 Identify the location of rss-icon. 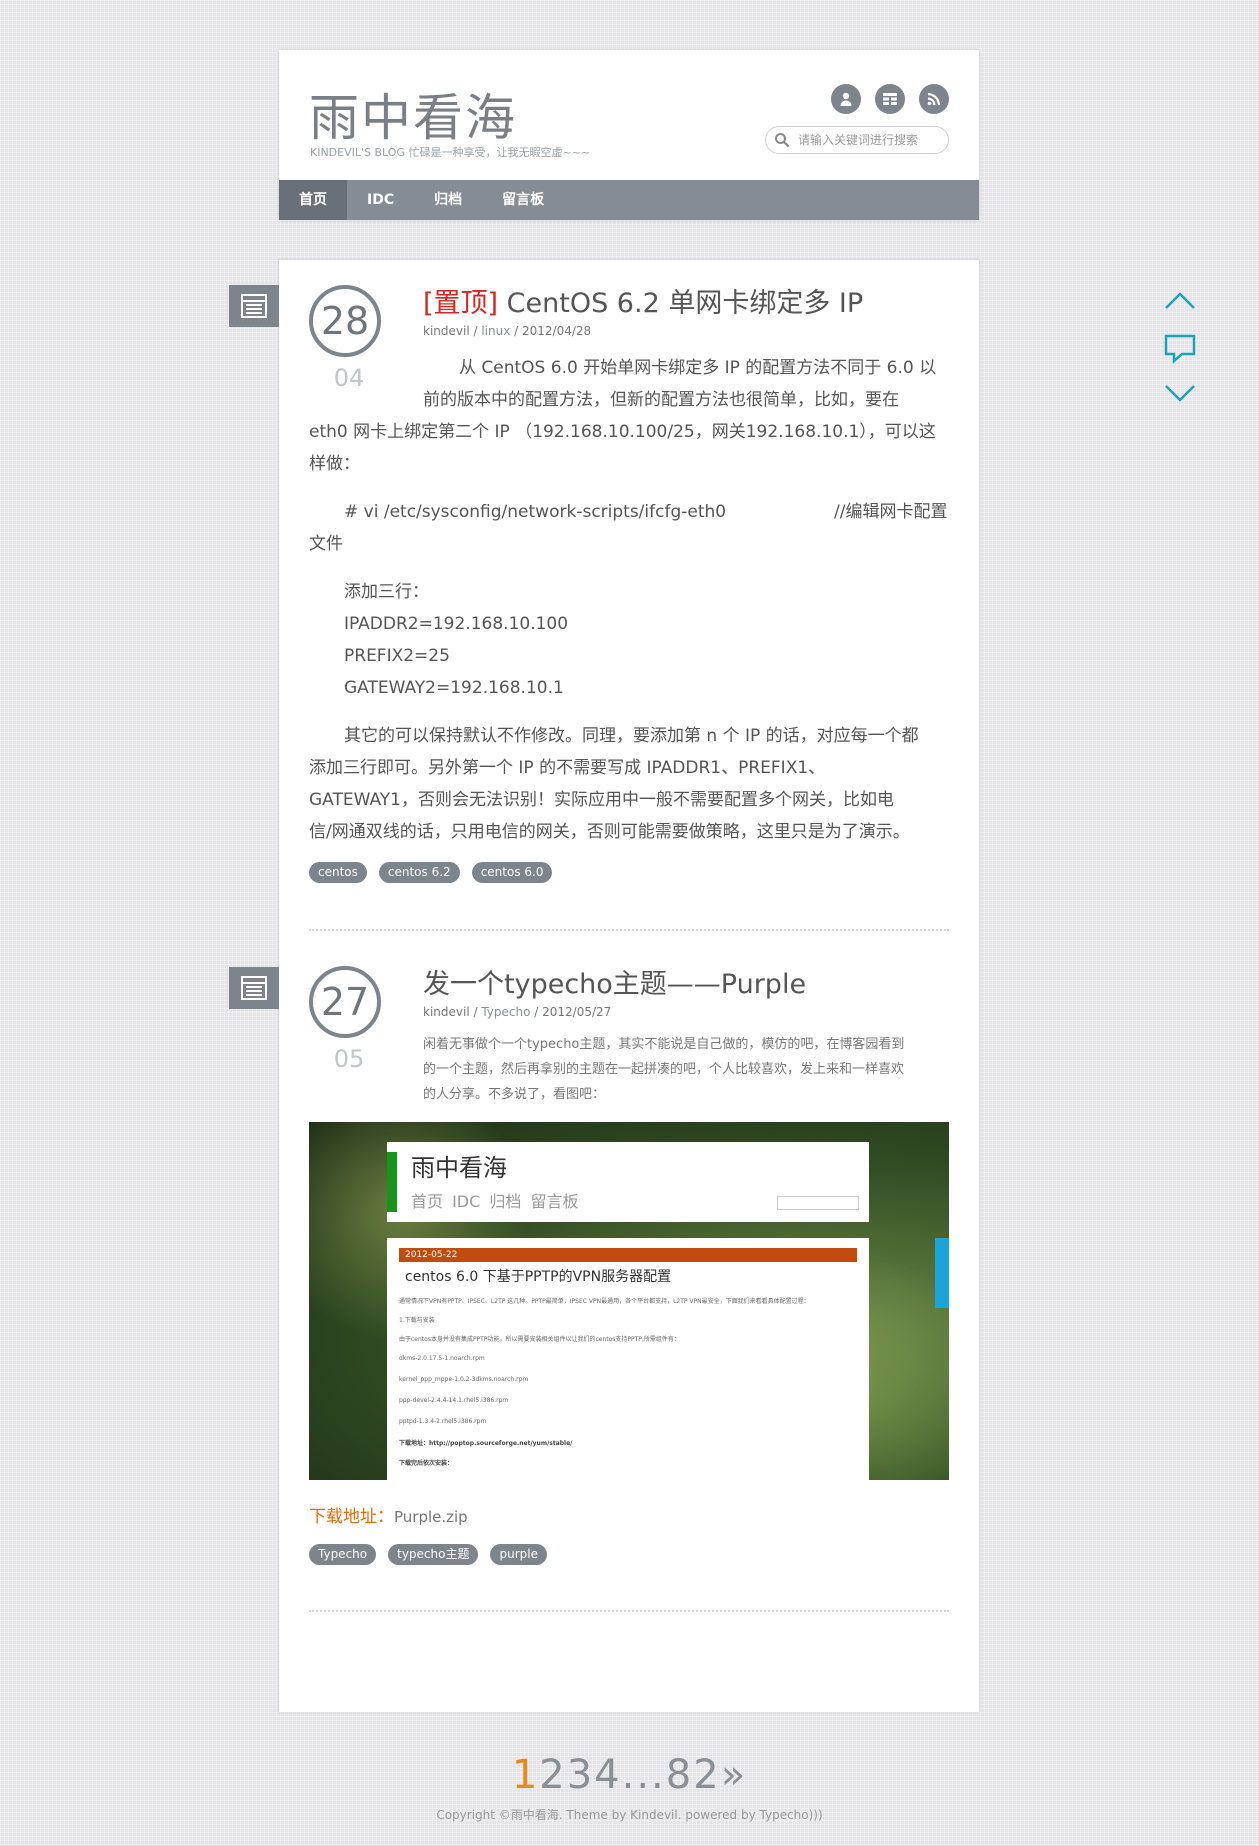
(934, 99).